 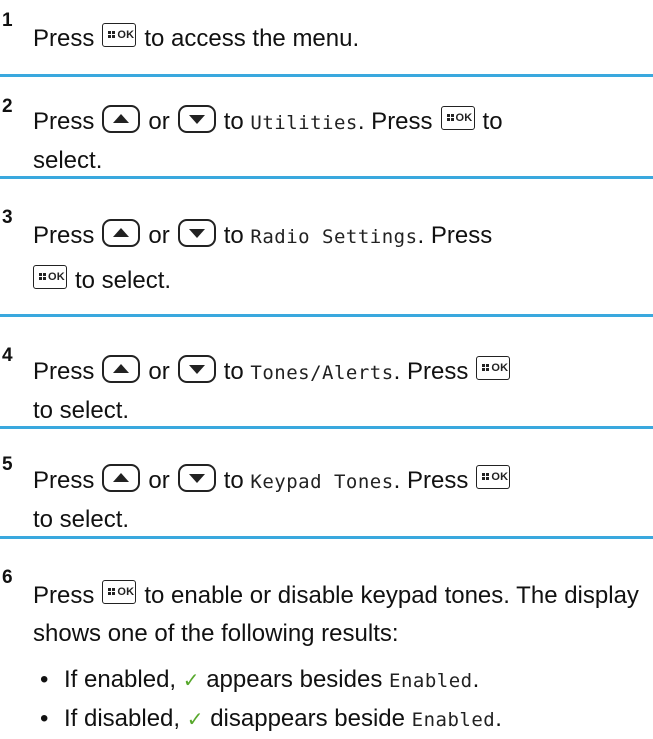 What do you see at coordinates (7, 464) in the screenshot?
I see `step-number: 5` at bounding box center [7, 464].